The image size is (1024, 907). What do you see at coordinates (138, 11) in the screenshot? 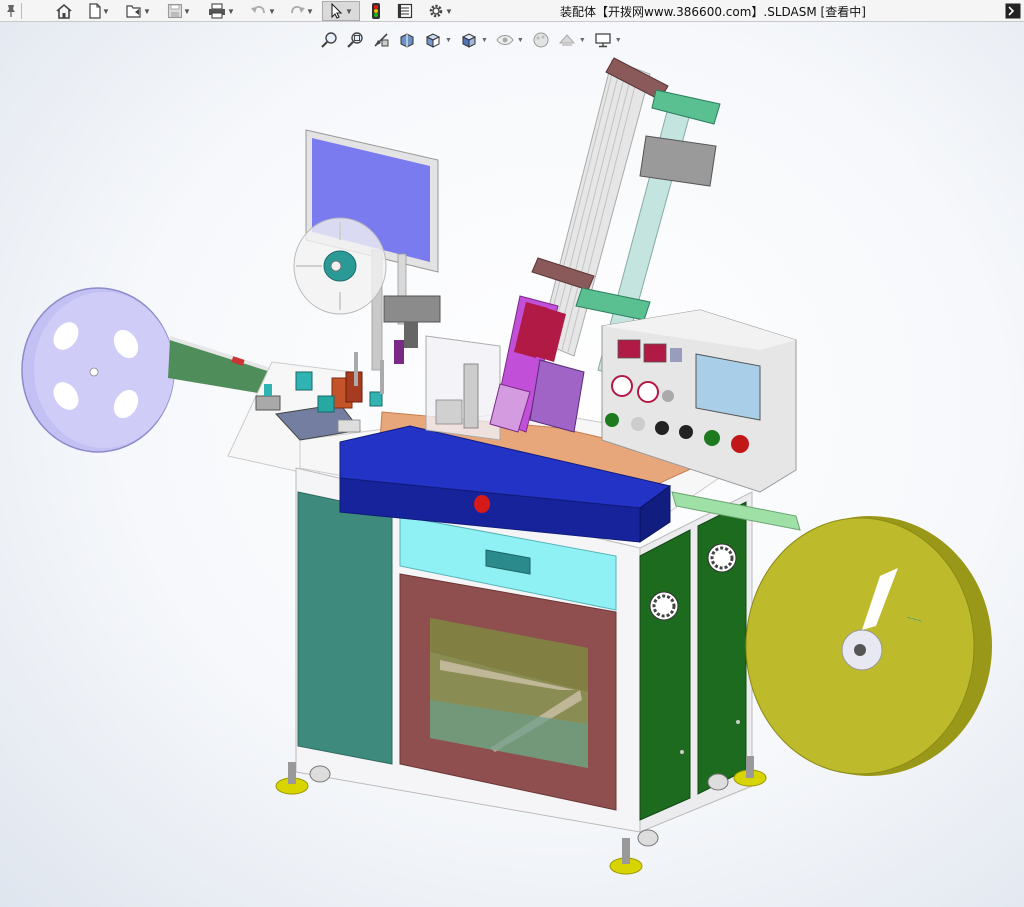
I see `open-icon: ▼` at bounding box center [138, 11].